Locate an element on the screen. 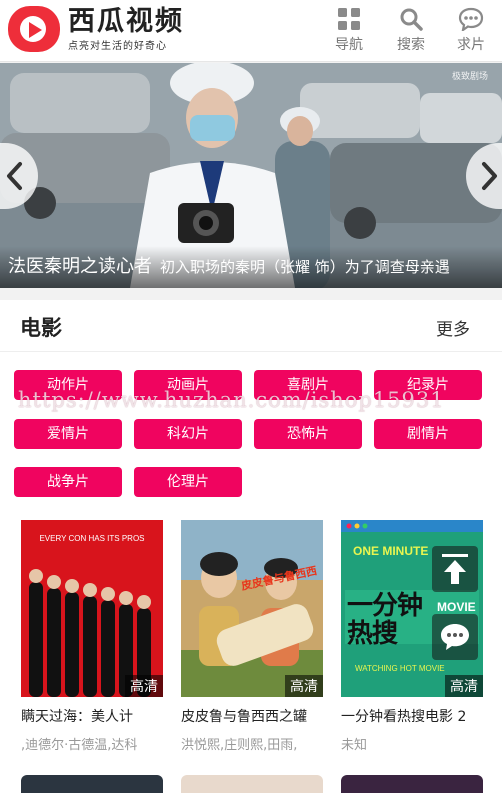 This screenshot has width=502, height=793. movie-title: 皮皮鲁与鲁西西之罐 is located at coordinates (252, 716).